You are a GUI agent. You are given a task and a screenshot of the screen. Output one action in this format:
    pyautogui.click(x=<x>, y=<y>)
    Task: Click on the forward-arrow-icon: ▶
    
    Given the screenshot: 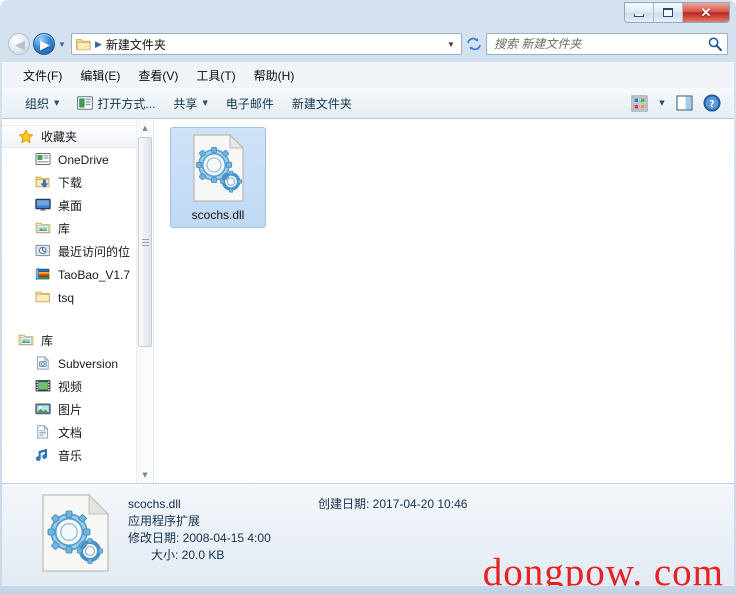 What is the action you would take?
    pyautogui.click(x=45, y=45)
    